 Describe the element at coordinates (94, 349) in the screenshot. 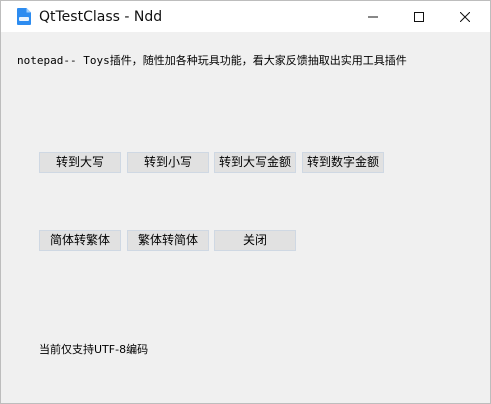

I see `encoding-status-label: 当前仅支持UTF-8编码` at that location.